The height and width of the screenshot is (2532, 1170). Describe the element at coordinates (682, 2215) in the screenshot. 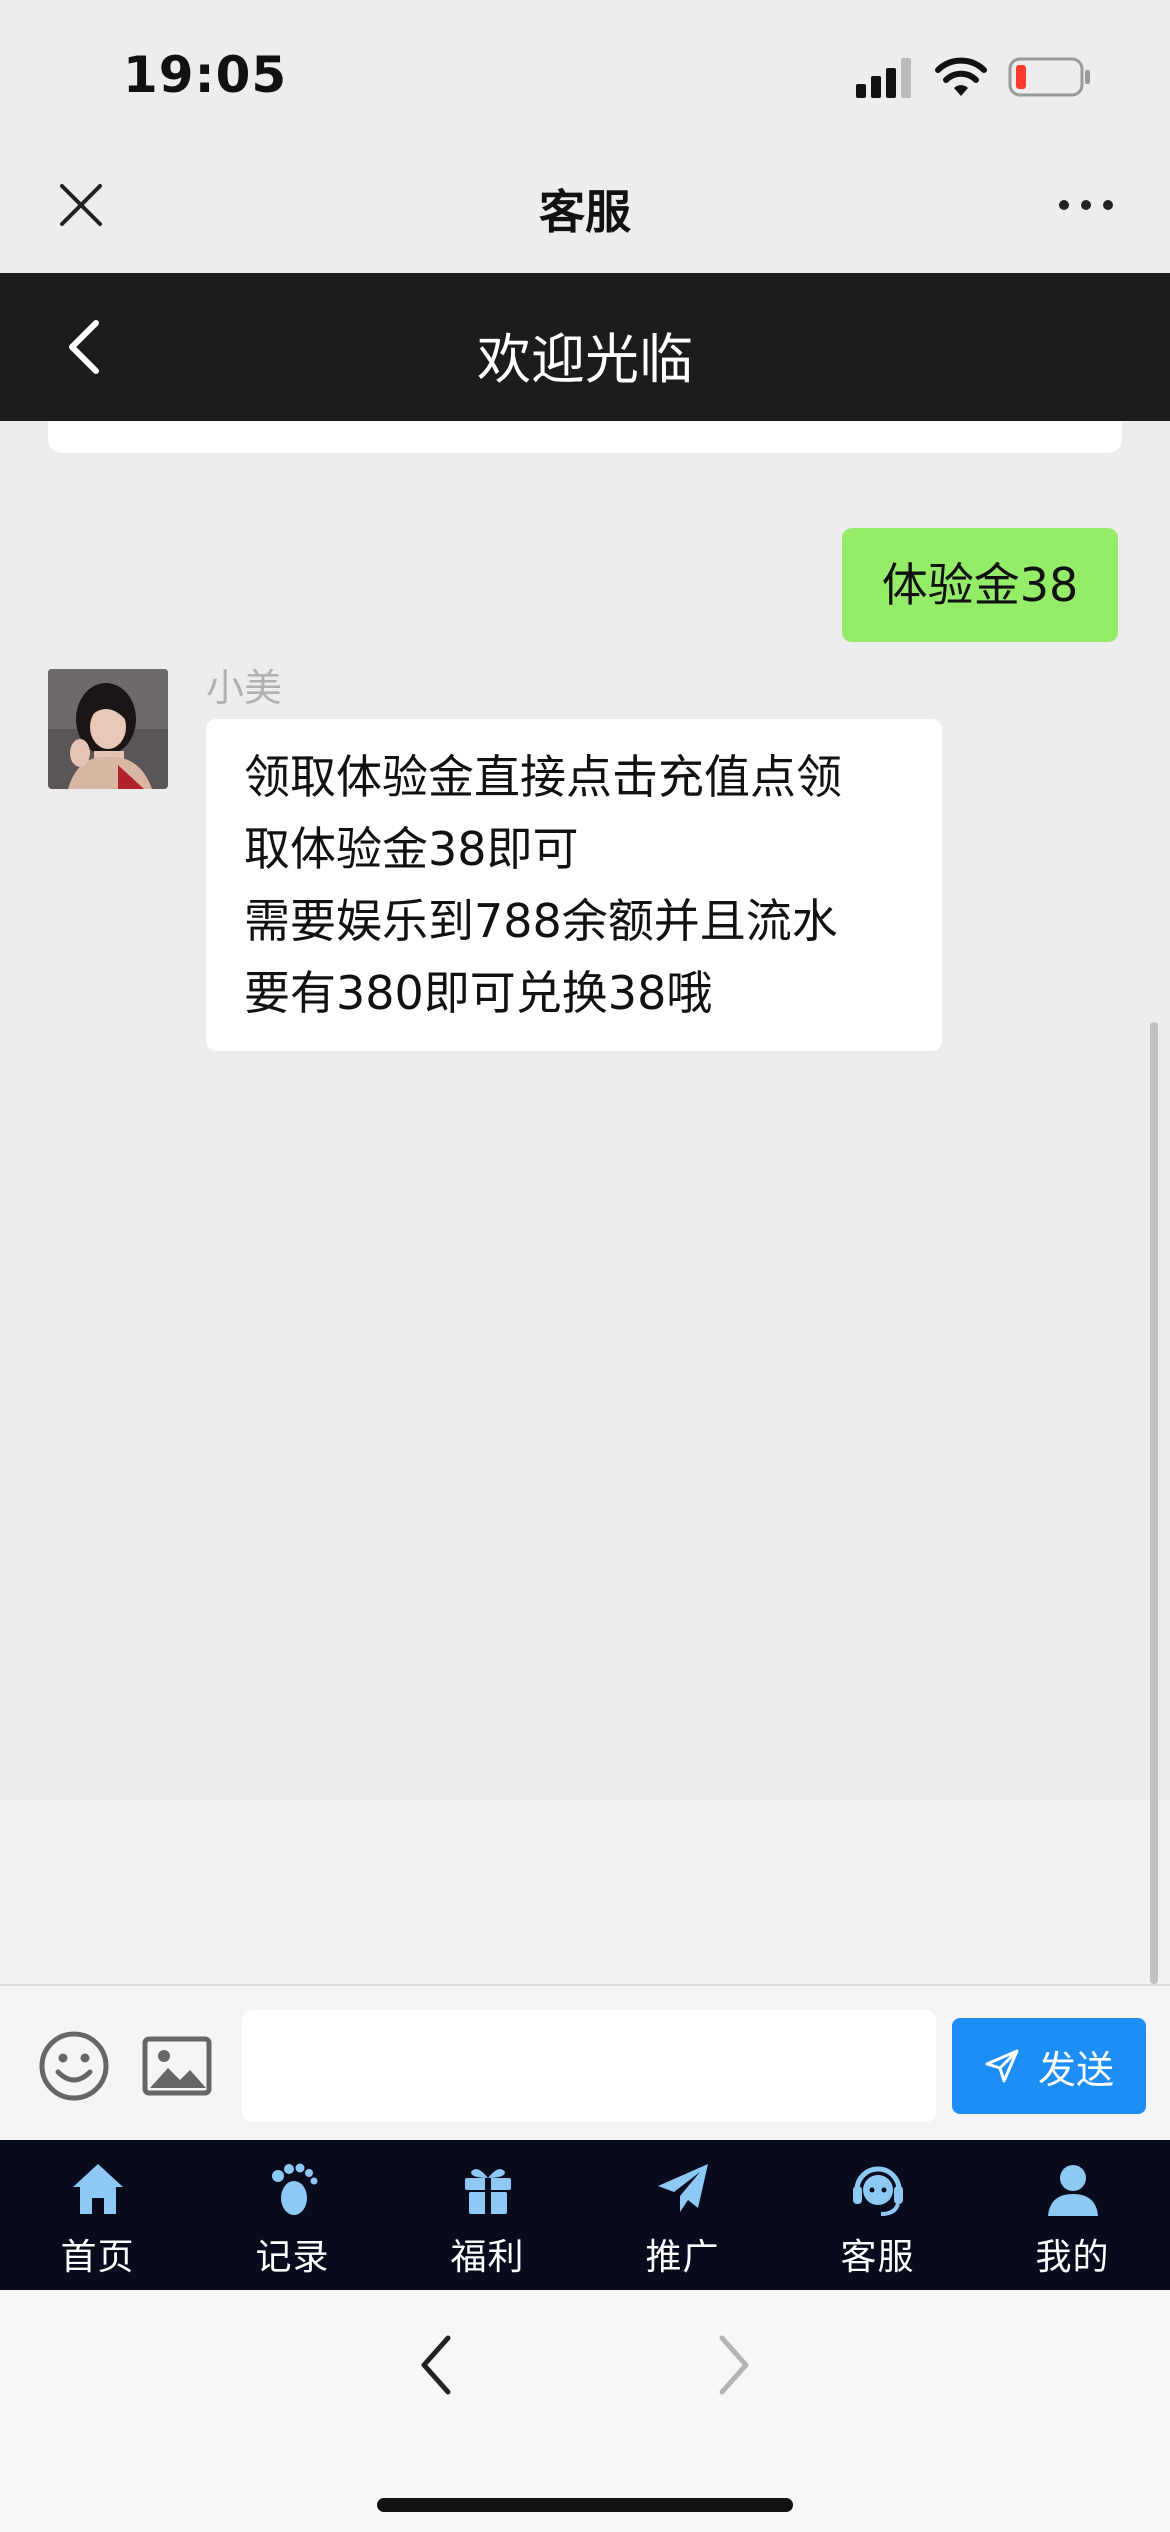

I see `tab-promote: 推广` at that location.